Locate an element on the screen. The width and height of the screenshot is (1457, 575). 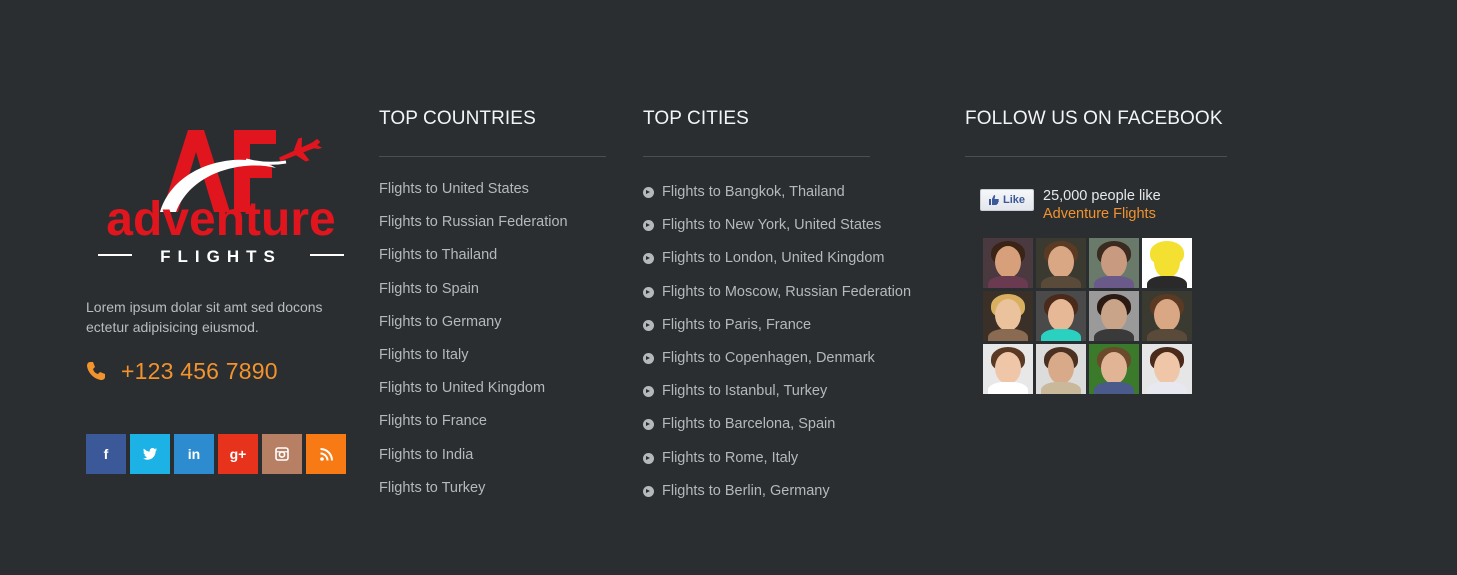
footer-link: Flights to London, United Kingdom is located at coordinates (763, 264).